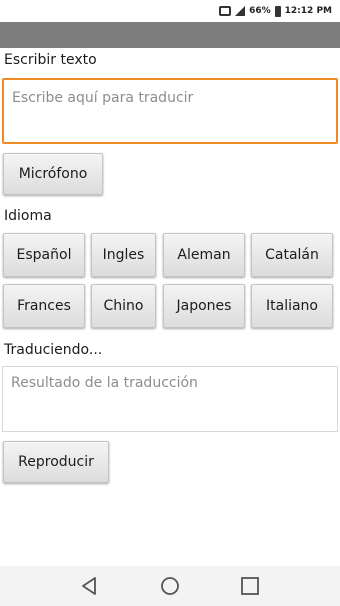 This screenshot has height=606, width=340. I want to click on battery-icon, so click(277, 11).